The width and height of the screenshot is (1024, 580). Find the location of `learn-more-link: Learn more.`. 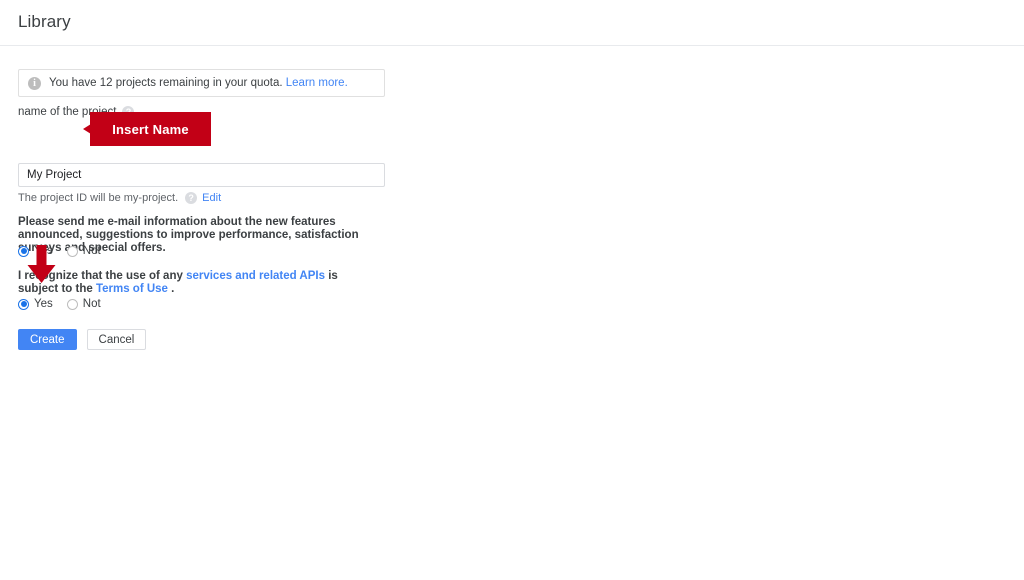

learn-more-link: Learn more. is located at coordinates (317, 83).